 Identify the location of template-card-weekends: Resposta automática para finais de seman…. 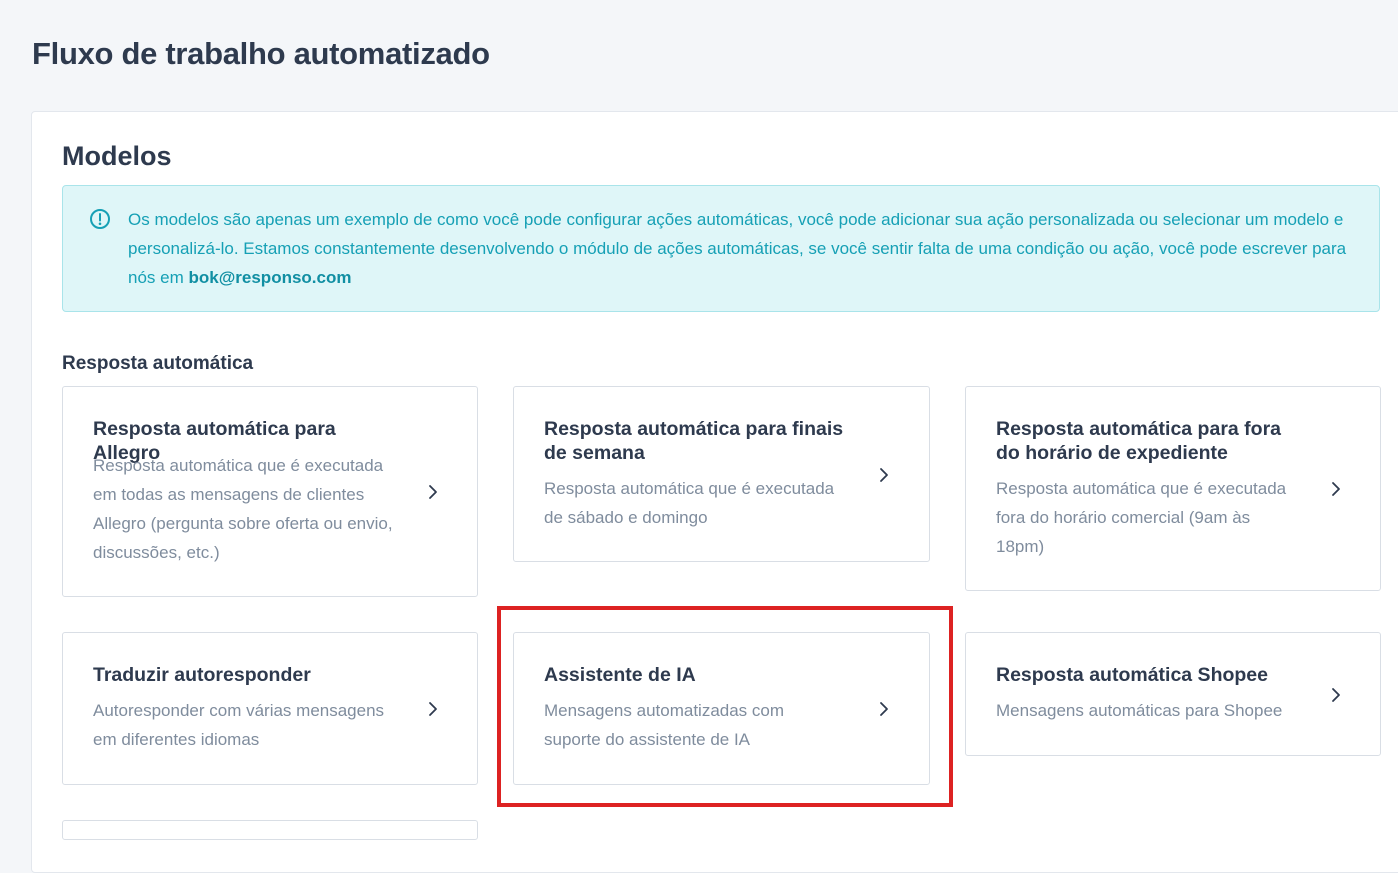
(721, 474).